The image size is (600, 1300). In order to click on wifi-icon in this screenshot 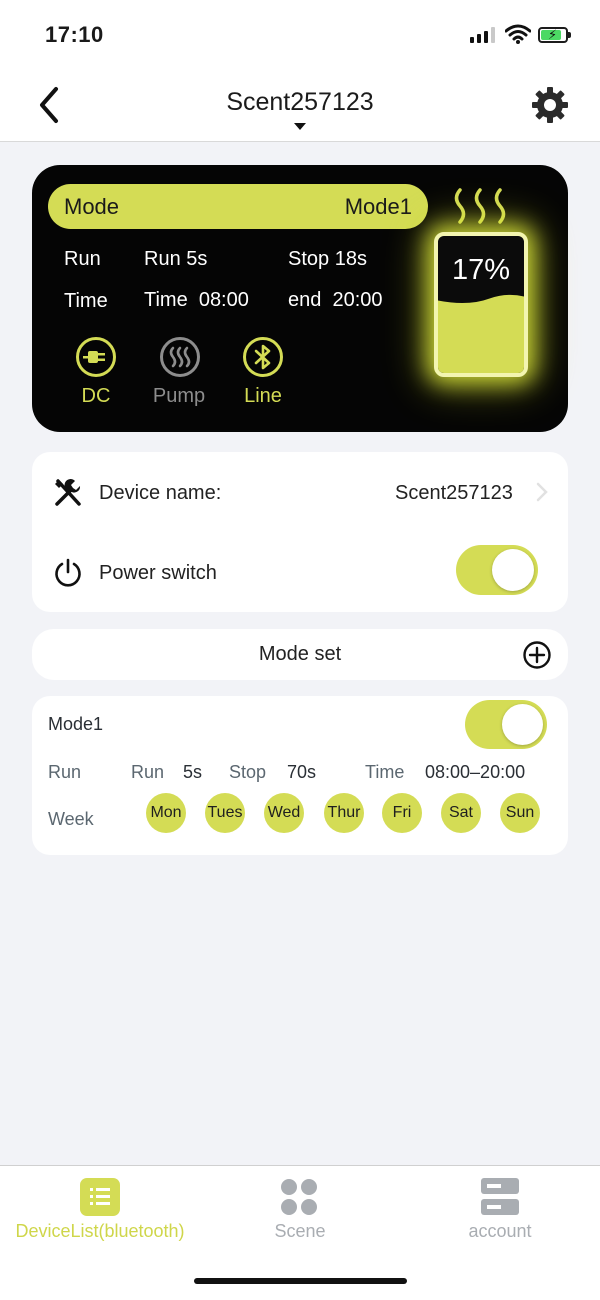, I will do `click(518, 34)`.